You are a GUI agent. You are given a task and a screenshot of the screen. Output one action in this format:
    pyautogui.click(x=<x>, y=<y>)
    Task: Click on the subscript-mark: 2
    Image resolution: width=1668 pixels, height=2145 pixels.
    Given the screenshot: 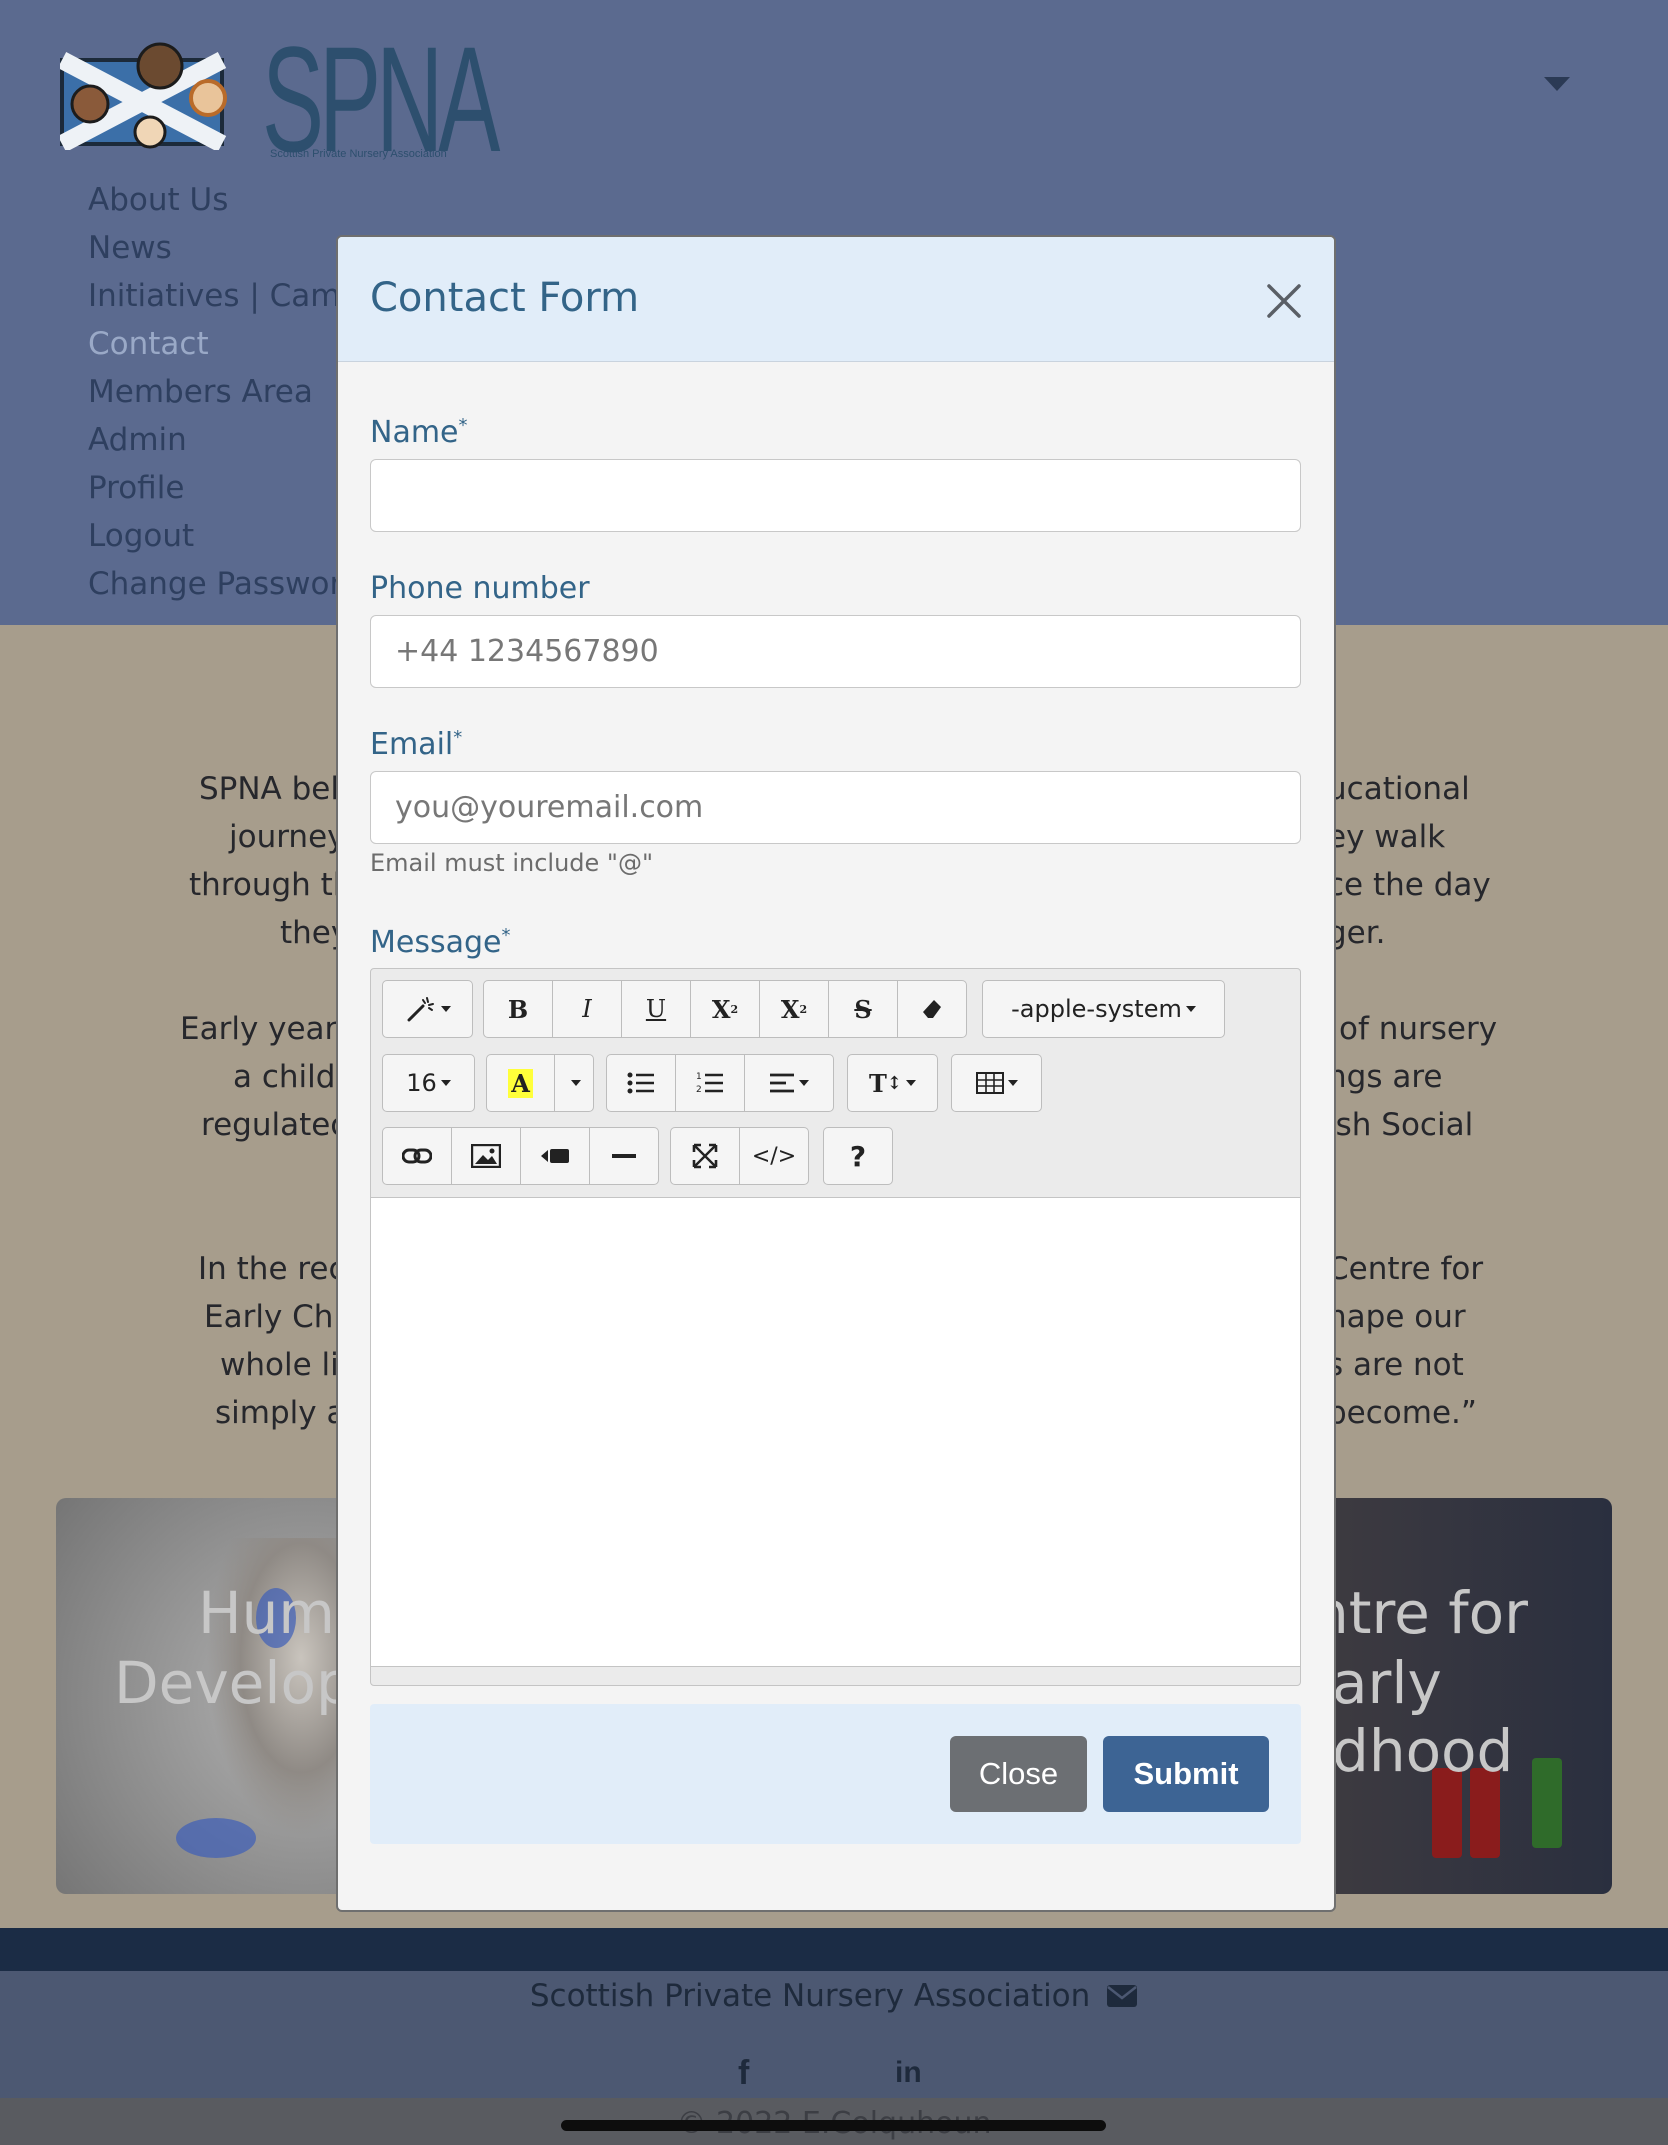 What is the action you would take?
    pyautogui.click(x=803, y=1009)
    